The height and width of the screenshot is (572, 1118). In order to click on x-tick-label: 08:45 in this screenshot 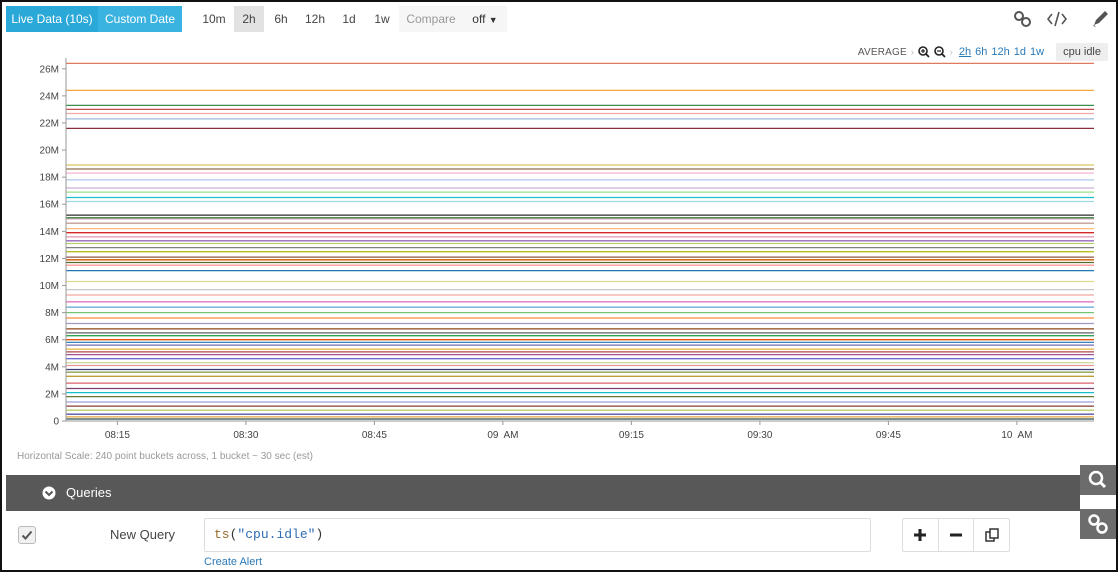, I will do `click(374, 435)`.